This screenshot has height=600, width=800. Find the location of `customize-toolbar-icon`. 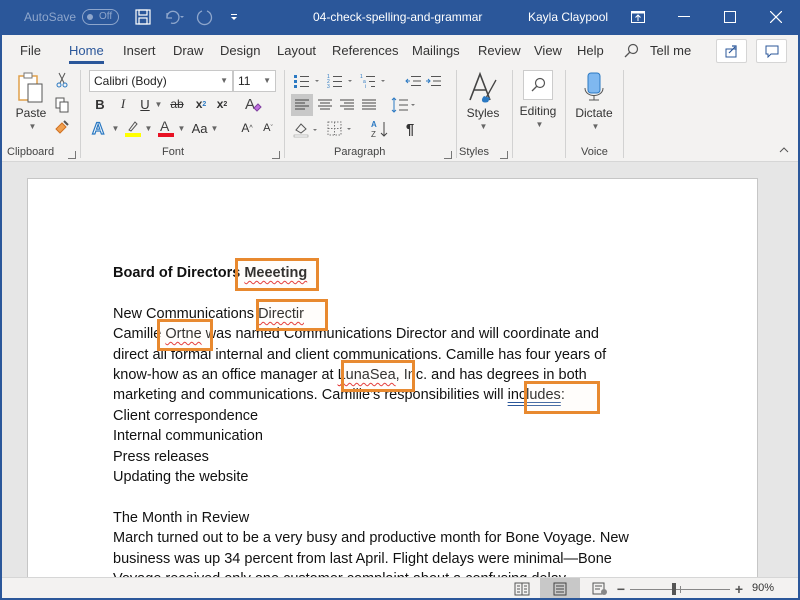

customize-toolbar-icon is located at coordinates (234, 17).